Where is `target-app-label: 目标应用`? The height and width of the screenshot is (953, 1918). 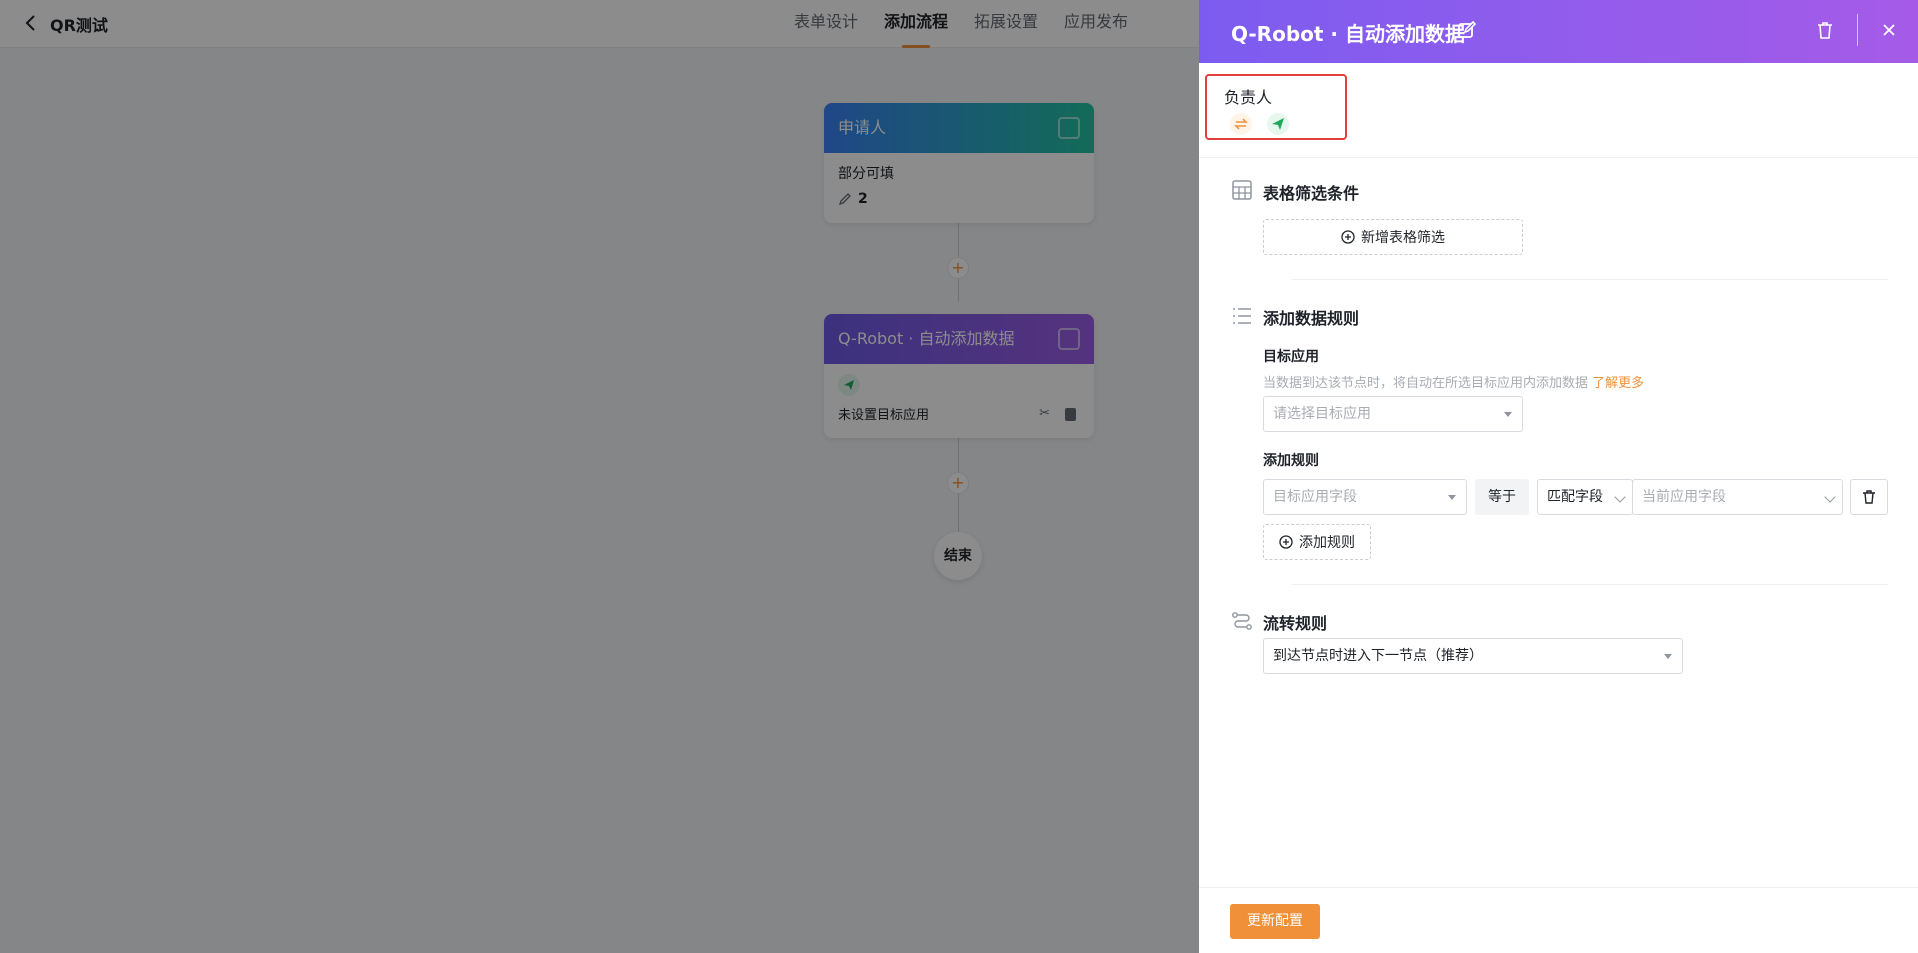
target-app-label: 目标应用 is located at coordinates (1291, 357).